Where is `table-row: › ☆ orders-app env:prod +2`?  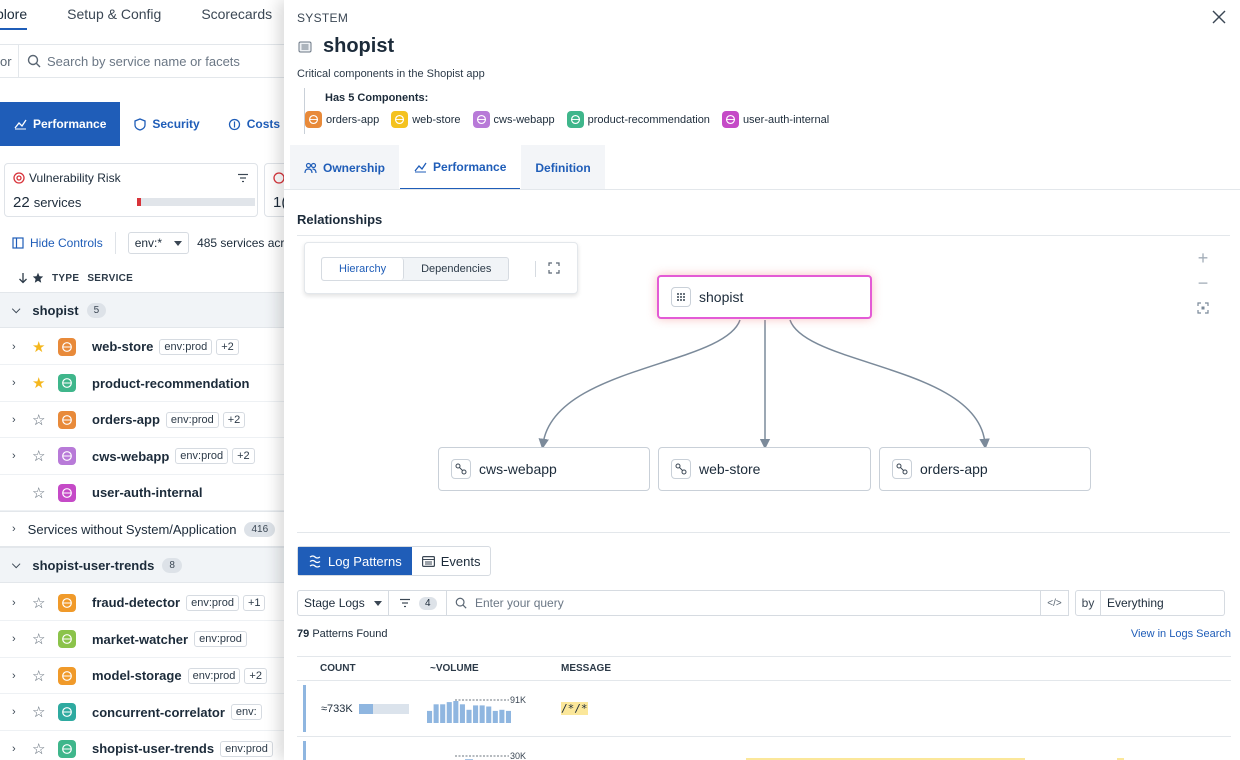 table-row: › ☆ orders-app env:prod +2 is located at coordinates (142, 420).